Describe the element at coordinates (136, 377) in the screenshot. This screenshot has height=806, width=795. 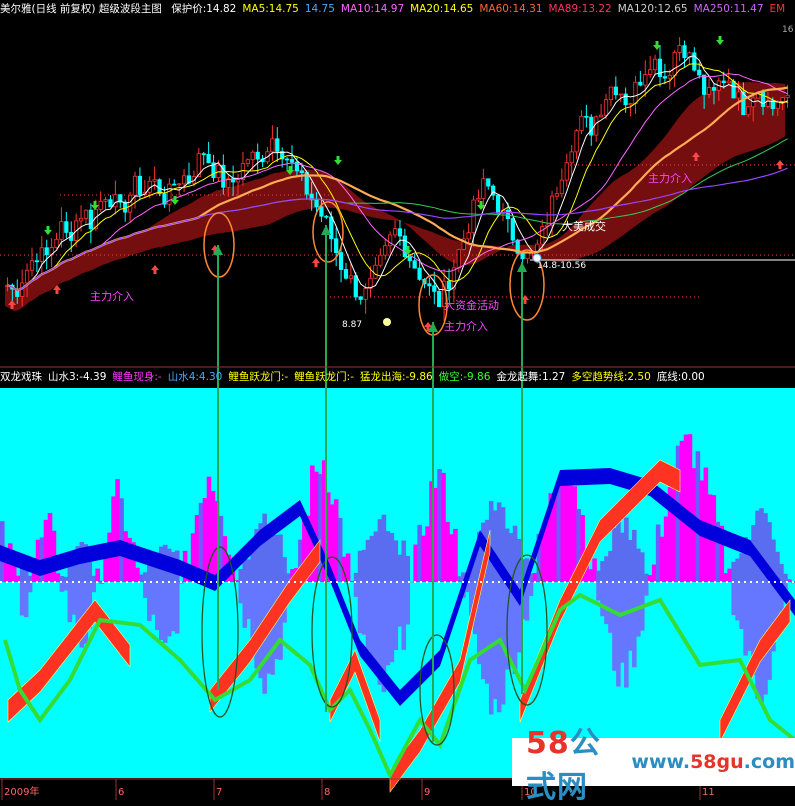
I see `indicator-legend-2: 鲤鱼现身:-` at that location.